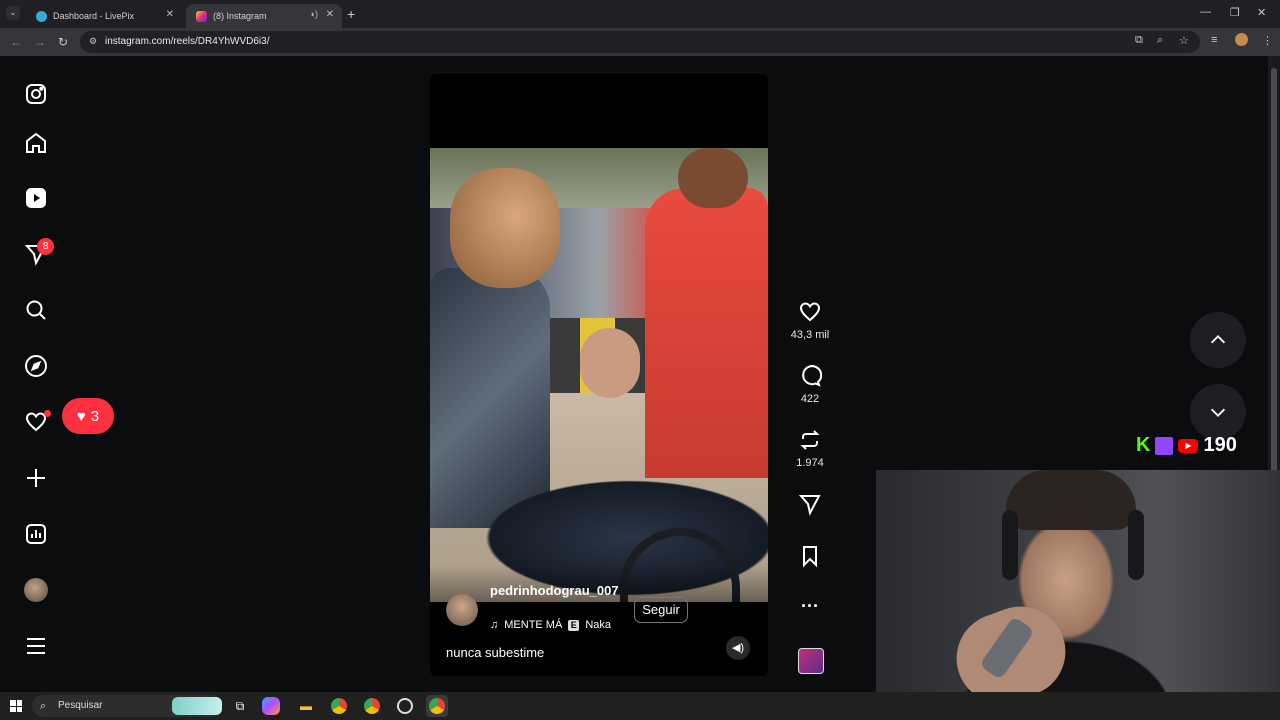 This screenshot has height=720, width=1280. Describe the element at coordinates (314, 14) in the screenshot. I see `speaker-icon: ◖)` at that location.